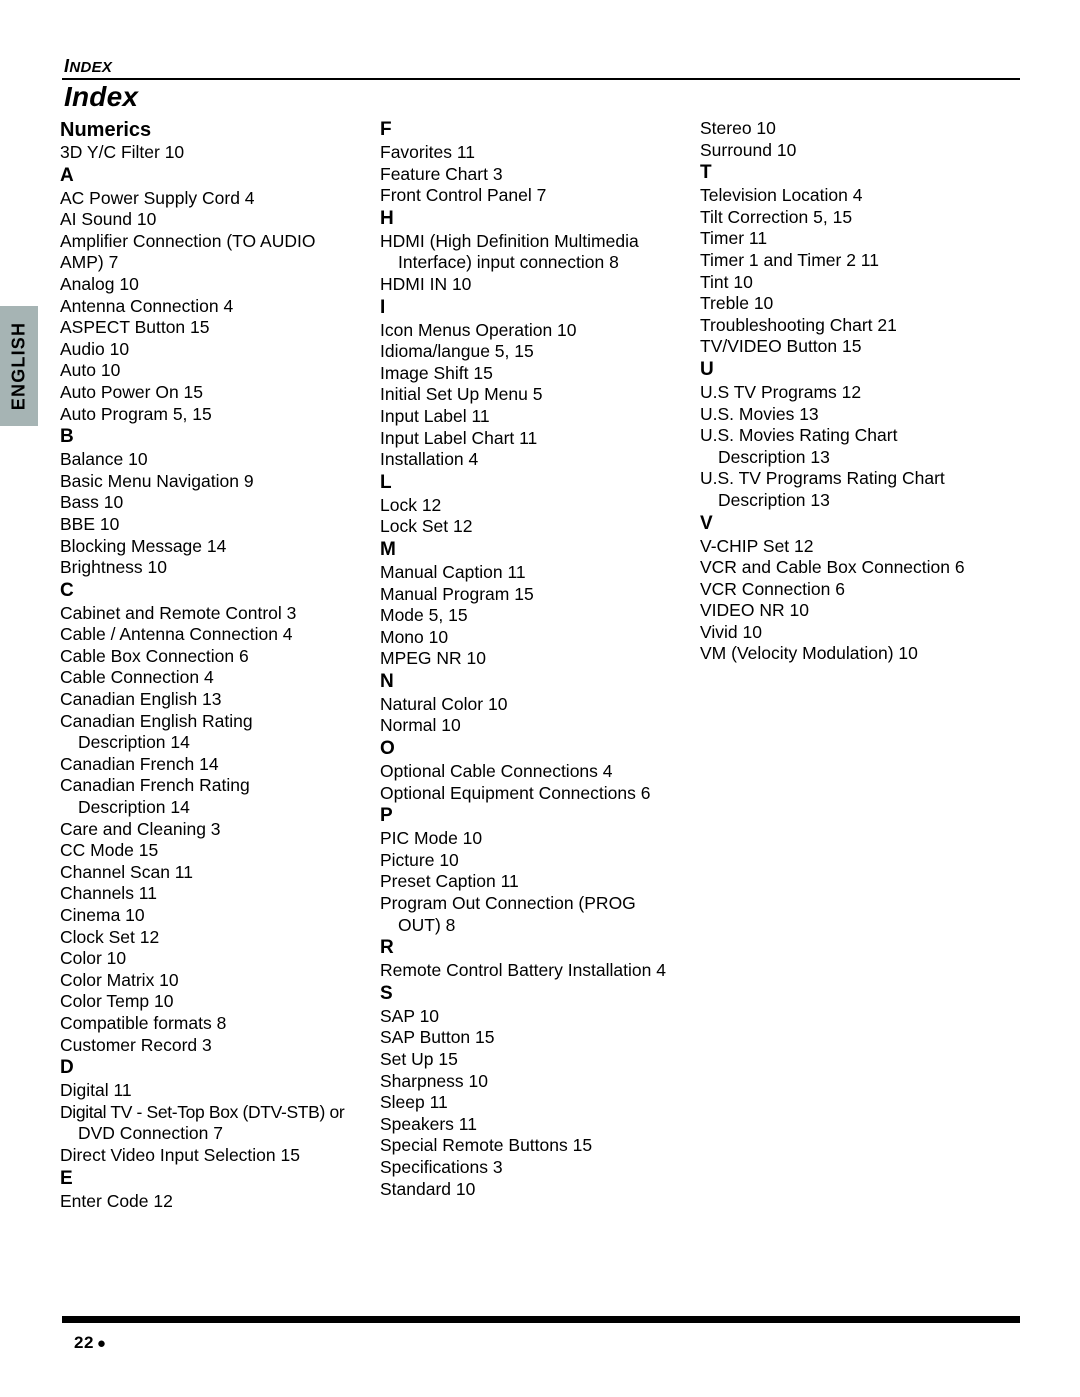 The width and height of the screenshot is (1080, 1397). I want to click on index-entry: Compatible formats 8, so click(143, 1022).